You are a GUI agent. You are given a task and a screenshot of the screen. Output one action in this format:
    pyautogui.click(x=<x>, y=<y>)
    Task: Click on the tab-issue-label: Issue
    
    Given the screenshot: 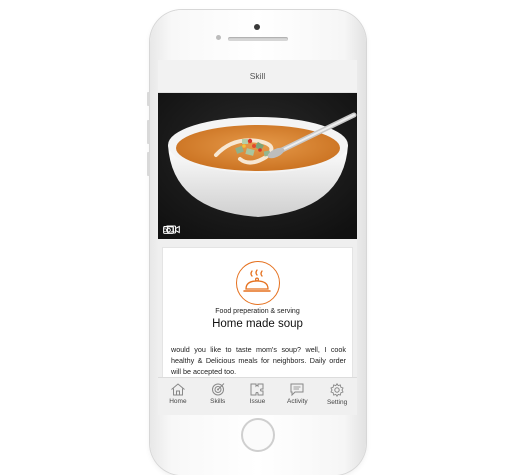 What is the action you would take?
    pyautogui.click(x=257, y=401)
    